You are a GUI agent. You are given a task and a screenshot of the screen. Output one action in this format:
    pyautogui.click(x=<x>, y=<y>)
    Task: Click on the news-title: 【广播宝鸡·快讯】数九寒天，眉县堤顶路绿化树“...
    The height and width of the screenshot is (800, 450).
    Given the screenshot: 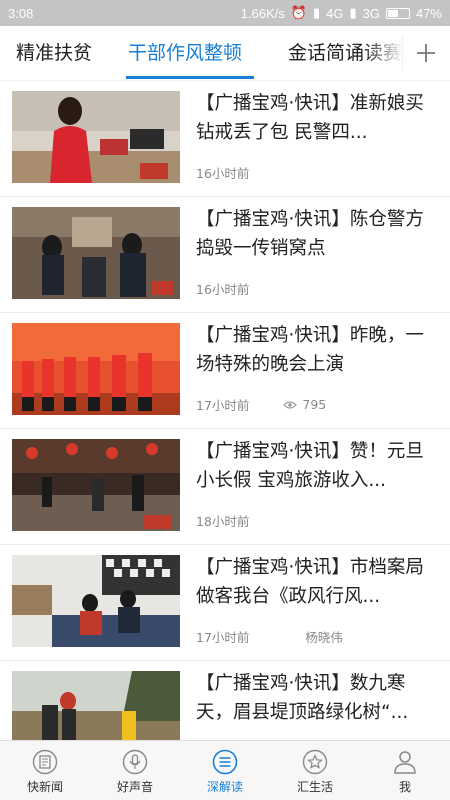 What is the action you would take?
    pyautogui.click(x=315, y=698)
    